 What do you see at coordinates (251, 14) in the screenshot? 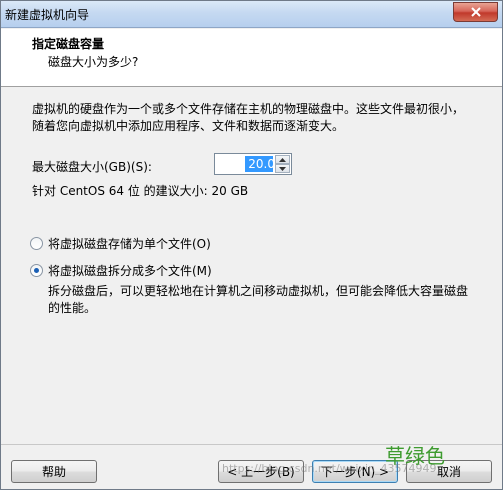
I see `title-bar: 新建虚拟机向导` at bounding box center [251, 14].